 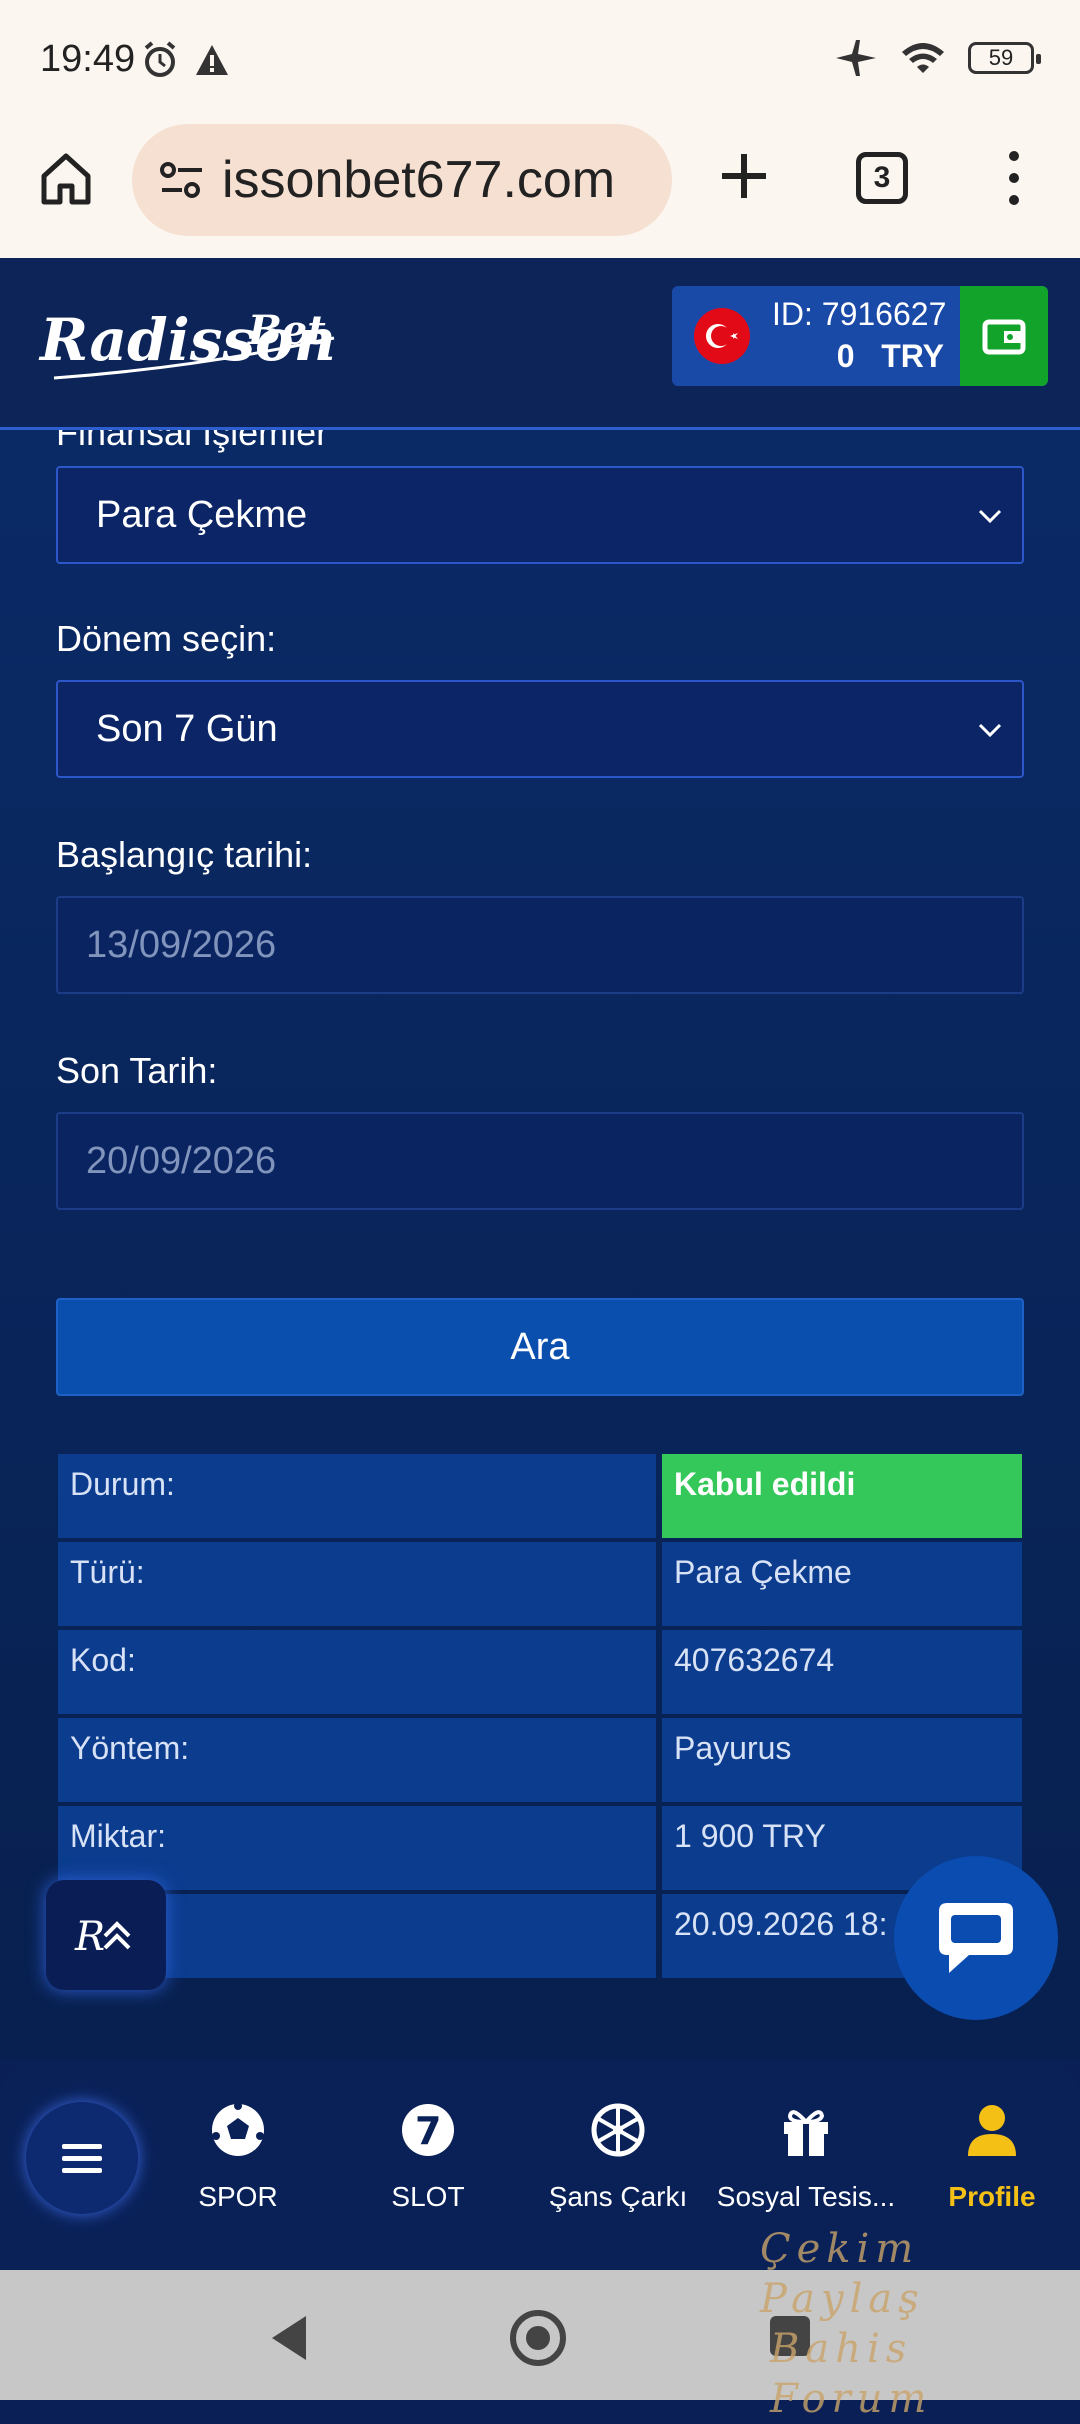 What do you see at coordinates (846, 2324) in the screenshot?
I see `forum-watermark: Çekim Paylaş Bahis Forum` at bounding box center [846, 2324].